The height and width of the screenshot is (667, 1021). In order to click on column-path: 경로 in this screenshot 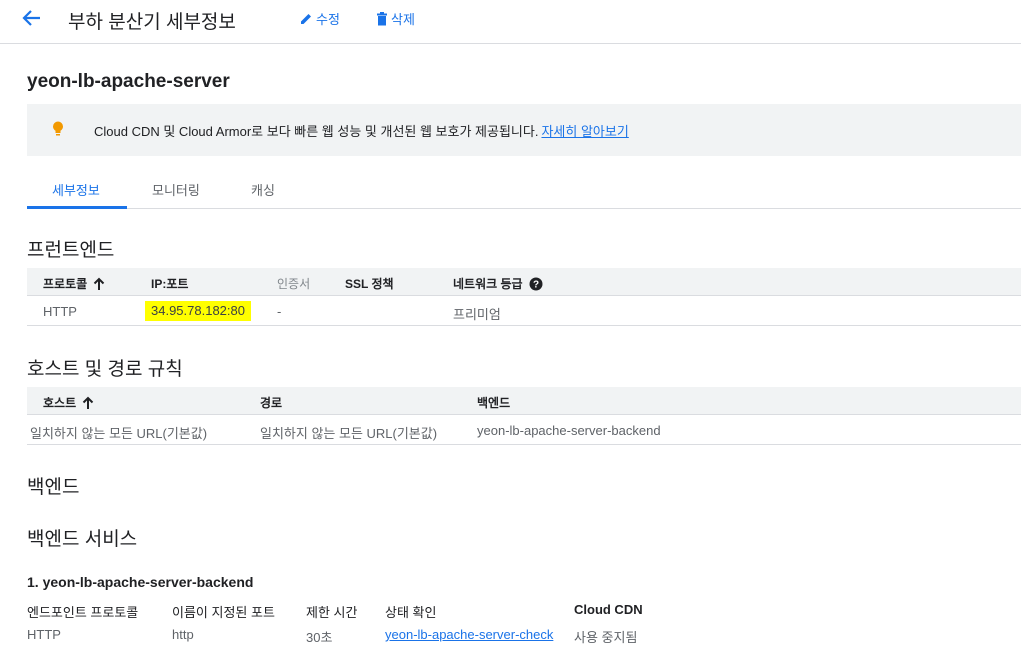, I will do `click(271, 402)`.